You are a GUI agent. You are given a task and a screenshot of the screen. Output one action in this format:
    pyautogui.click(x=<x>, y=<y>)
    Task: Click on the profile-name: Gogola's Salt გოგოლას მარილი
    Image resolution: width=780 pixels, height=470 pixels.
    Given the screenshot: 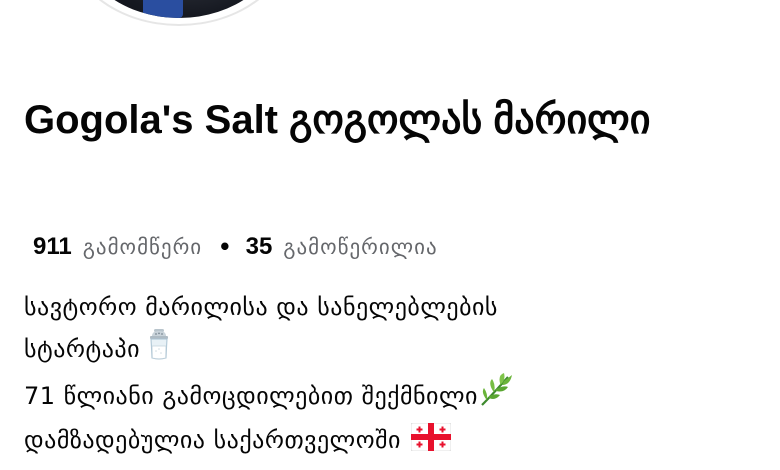 What is the action you would take?
    pyautogui.click(x=337, y=120)
    